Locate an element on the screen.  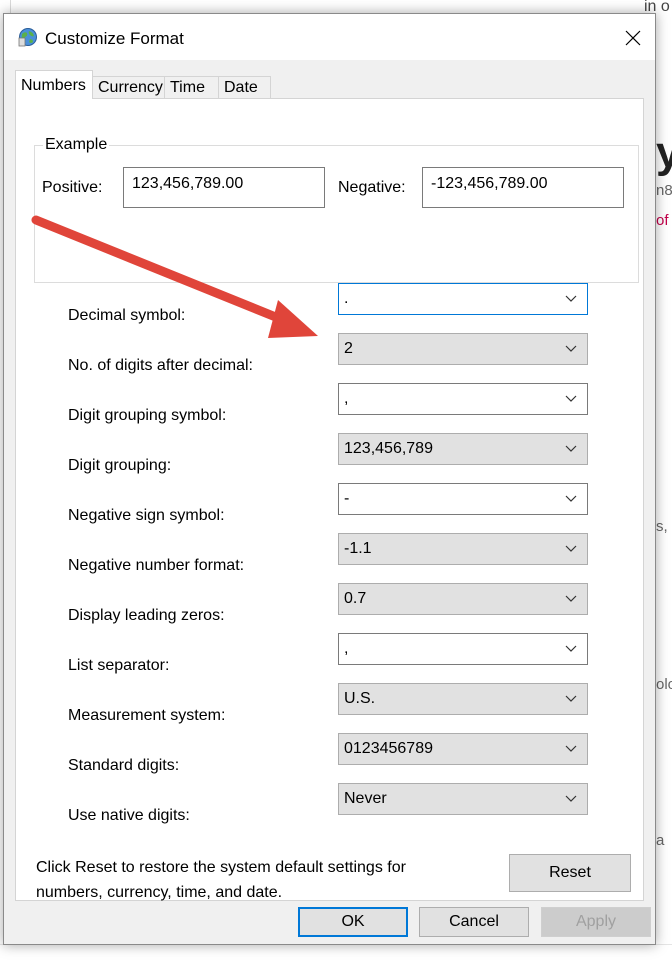
combo-value: - is located at coordinates (347, 498).